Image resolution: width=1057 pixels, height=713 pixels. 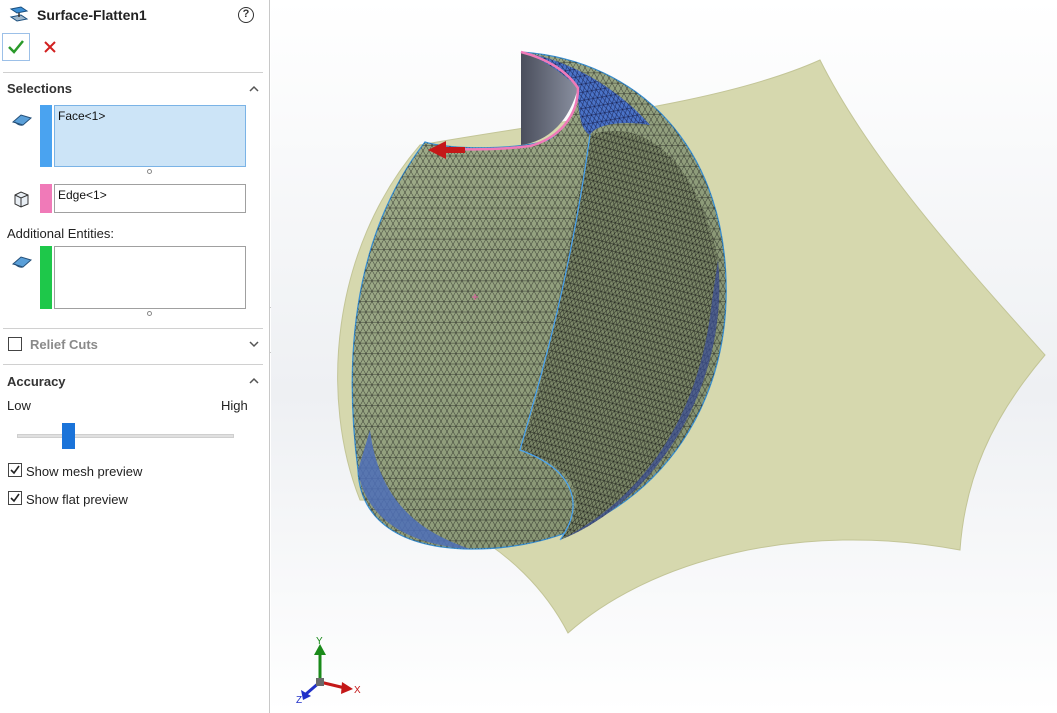 What do you see at coordinates (19, 405) in the screenshot?
I see `accuracy-low-label: Low` at bounding box center [19, 405].